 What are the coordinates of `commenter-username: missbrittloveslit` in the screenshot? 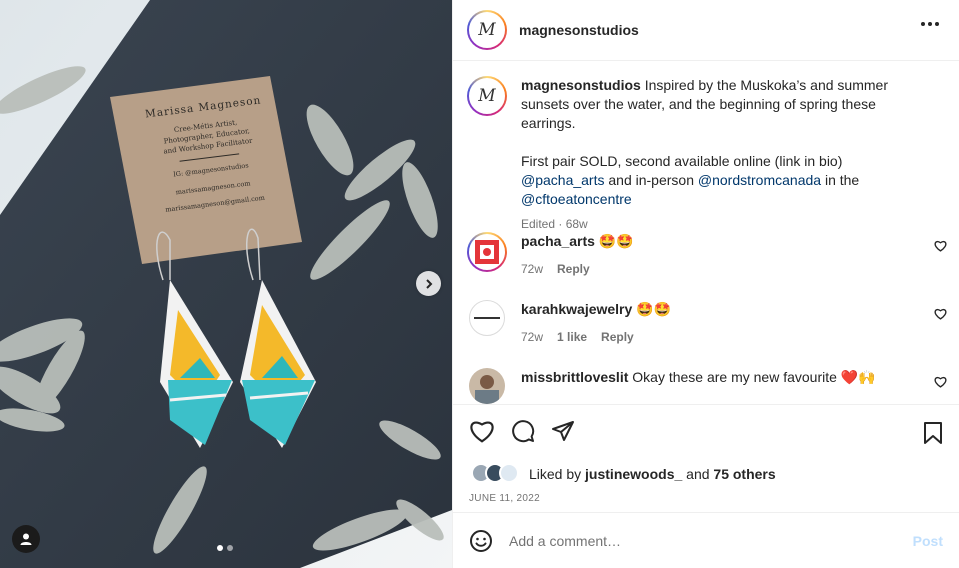 It's located at (574, 377).